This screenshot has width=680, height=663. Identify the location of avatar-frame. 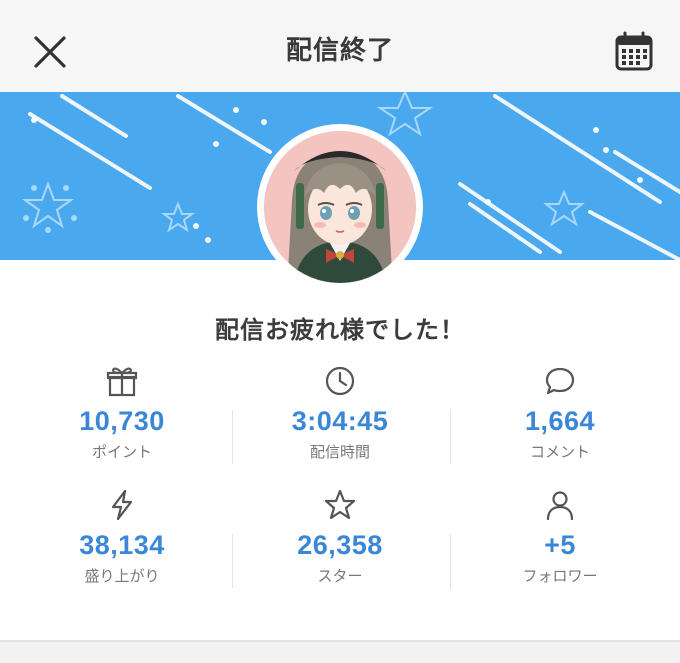
(340, 207).